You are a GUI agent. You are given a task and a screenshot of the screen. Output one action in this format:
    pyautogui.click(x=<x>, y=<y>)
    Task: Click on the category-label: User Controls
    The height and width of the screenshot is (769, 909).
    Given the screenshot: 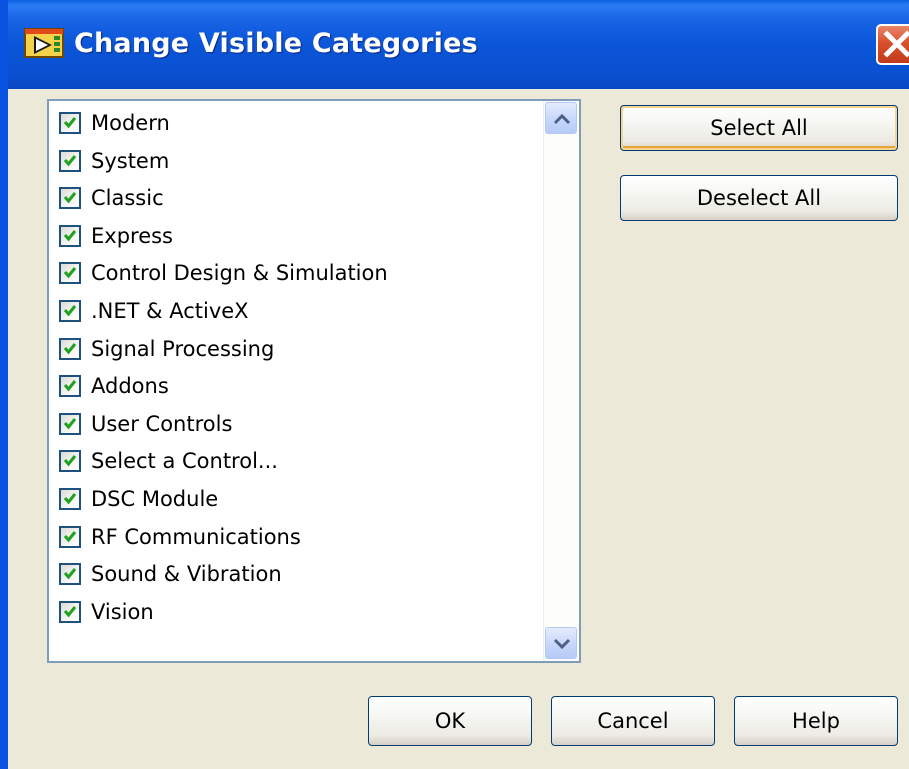 What is the action you would take?
    pyautogui.click(x=162, y=423)
    